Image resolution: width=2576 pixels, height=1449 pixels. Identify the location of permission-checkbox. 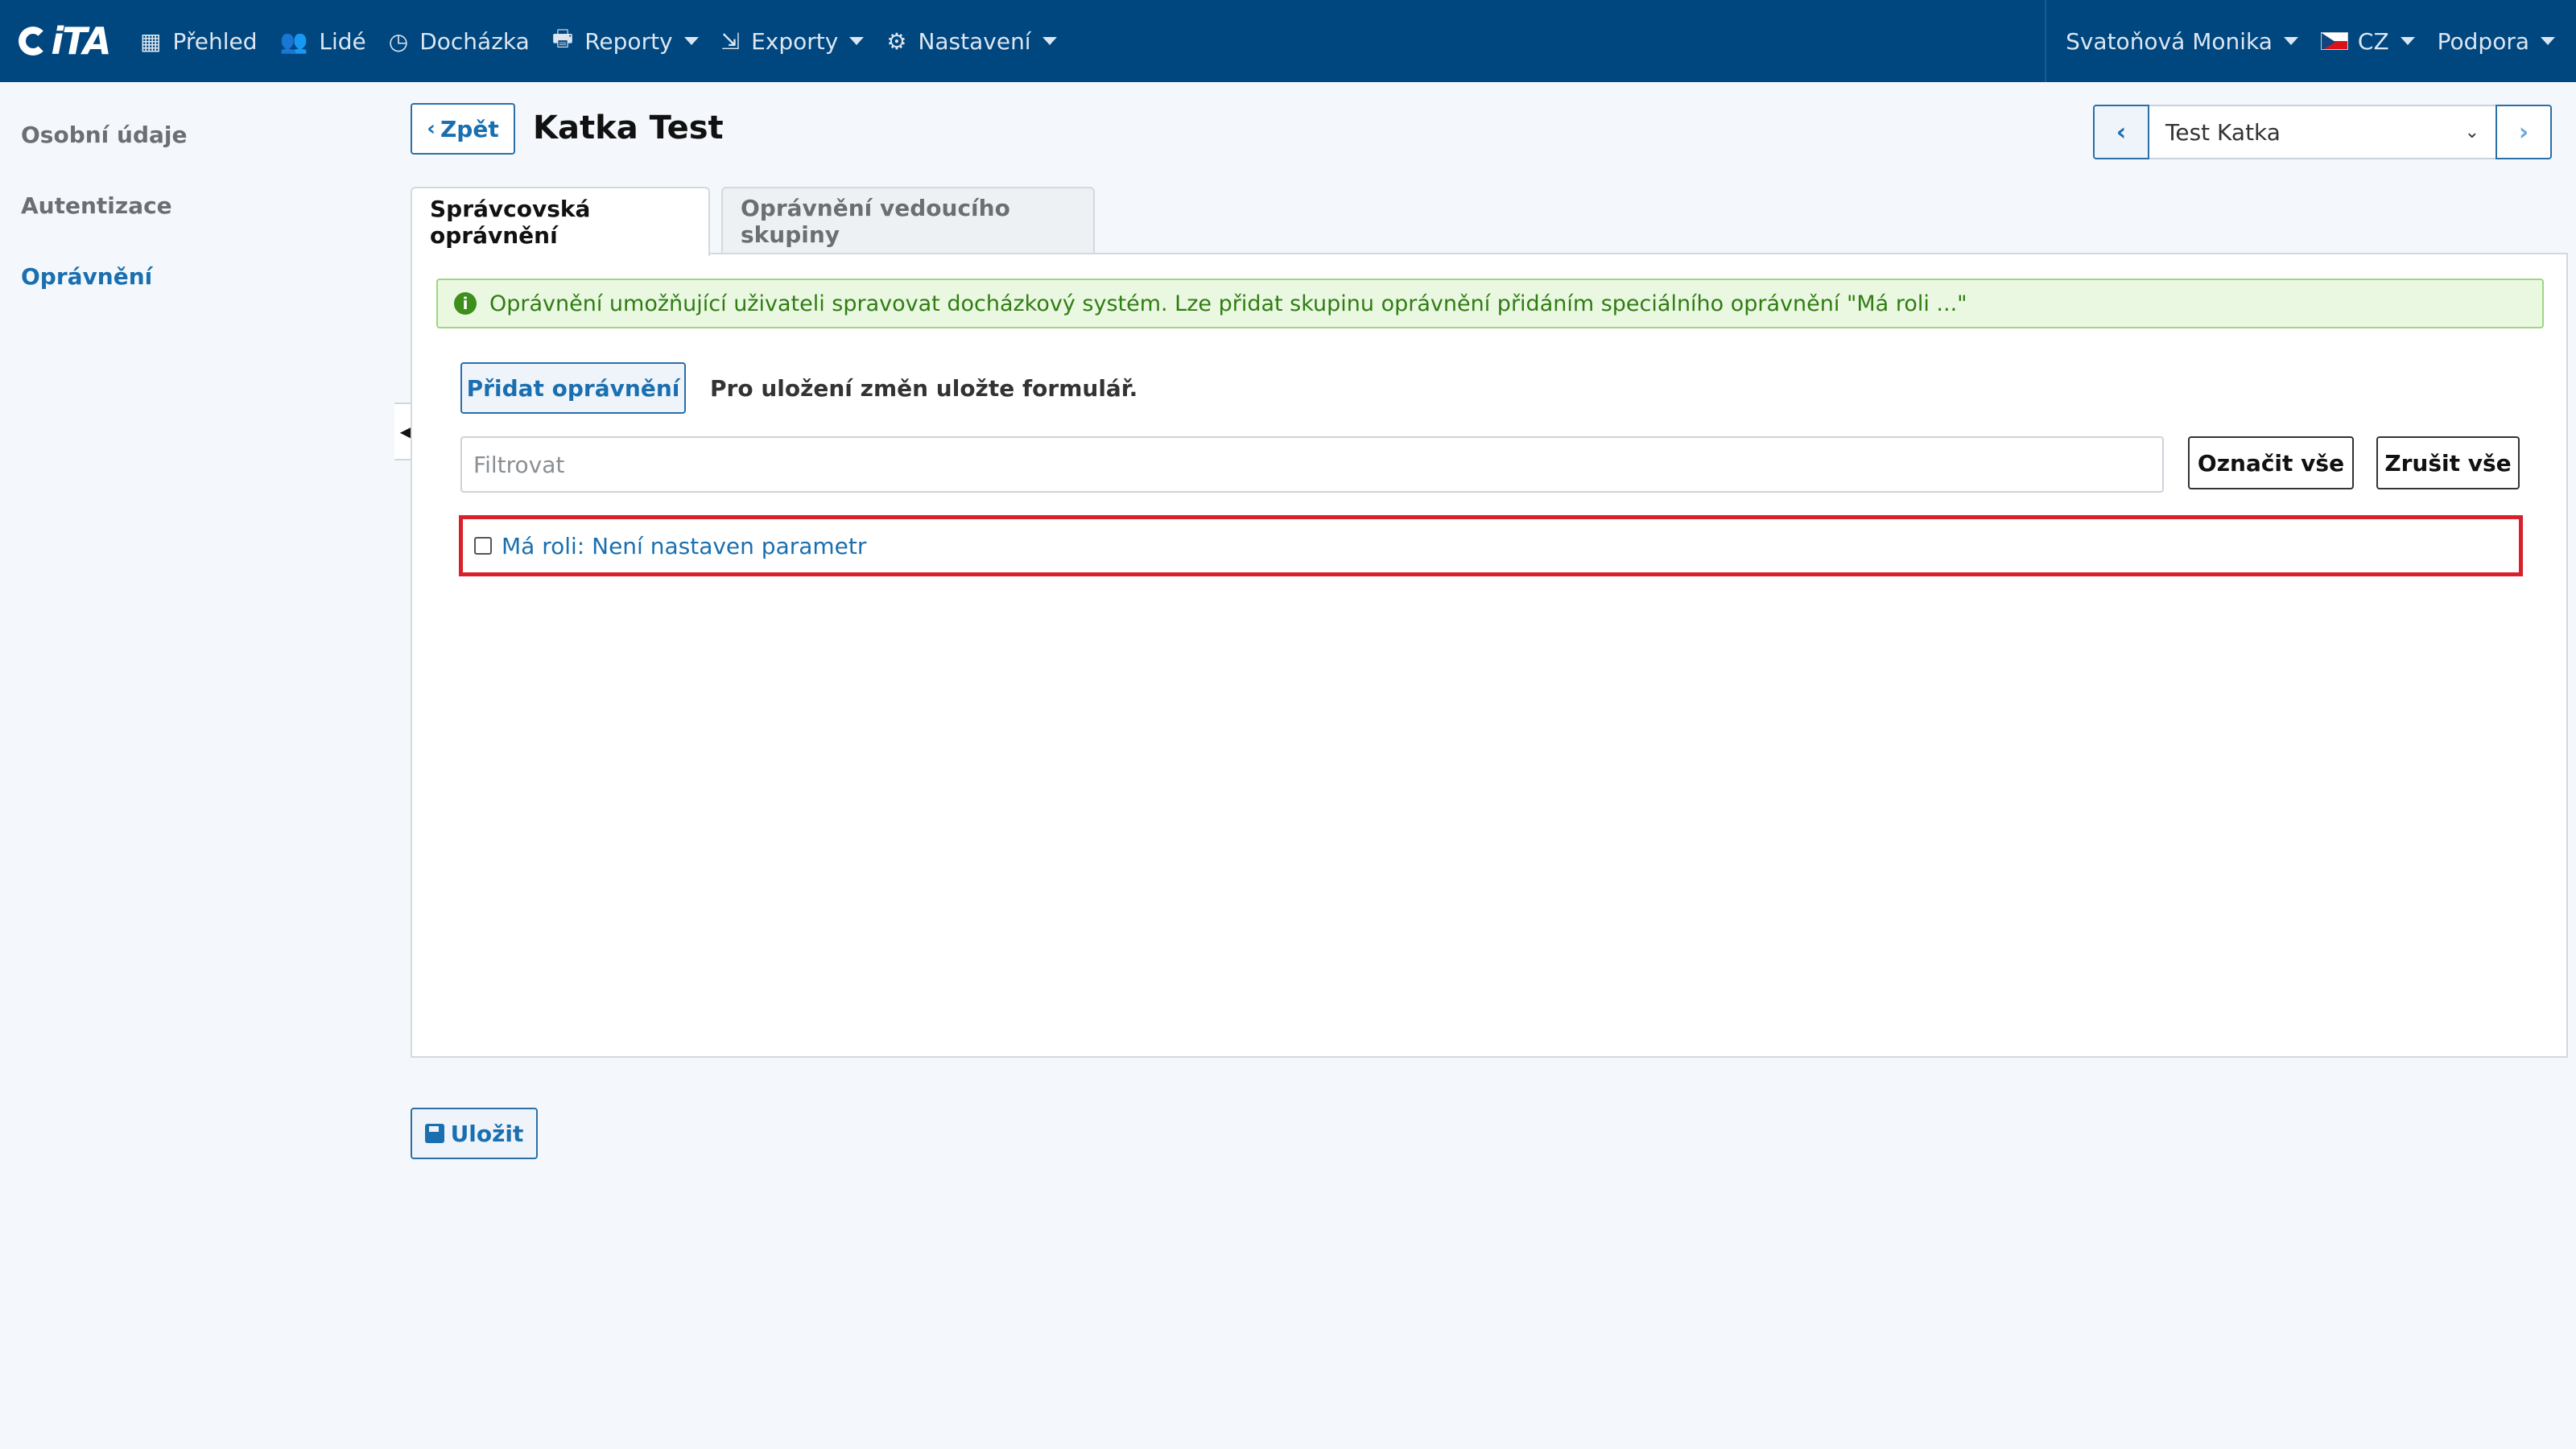
(483, 546).